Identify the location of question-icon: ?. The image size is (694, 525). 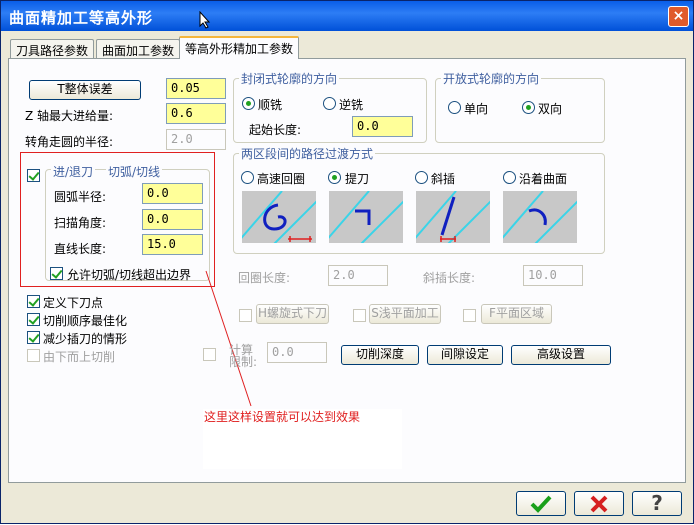
(657, 503).